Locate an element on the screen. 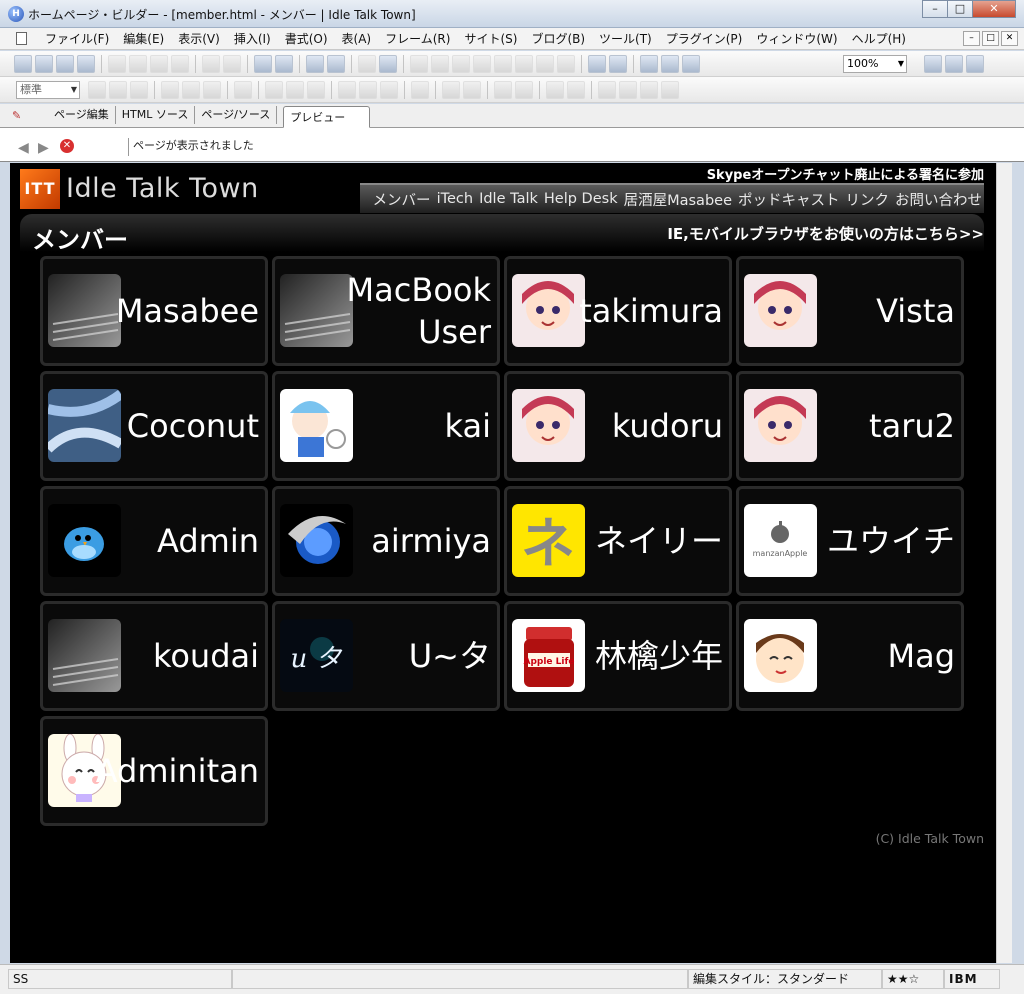 The image size is (1024, 994). align-left-icon is located at coordinates (97, 90).